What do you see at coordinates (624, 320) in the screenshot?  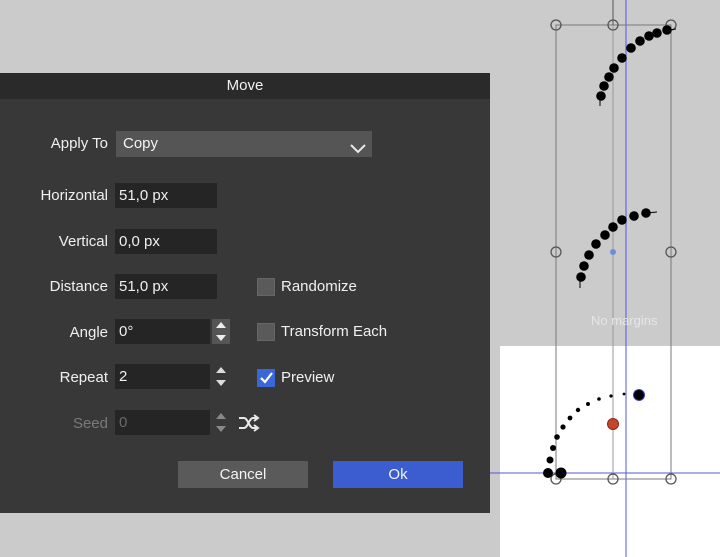 I see `page-margins-label: No margins` at bounding box center [624, 320].